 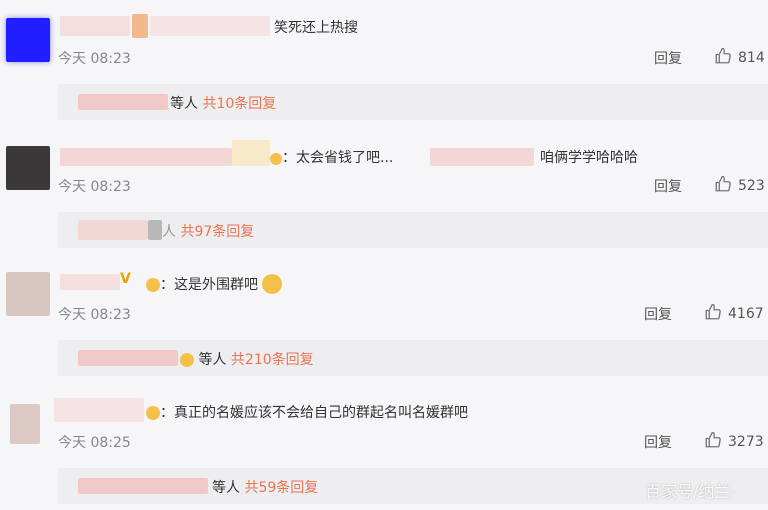 What do you see at coordinates (751, 58) in the screenshot?
I see `like-count: 814` at bounding box center [751, 58].